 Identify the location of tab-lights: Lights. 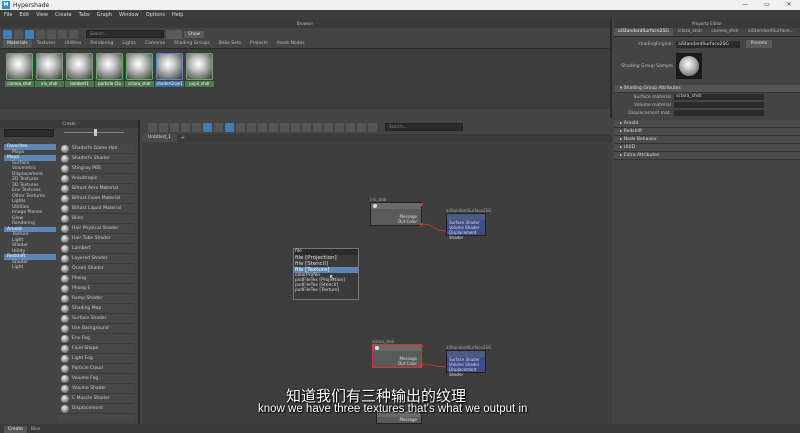
(129, 44).